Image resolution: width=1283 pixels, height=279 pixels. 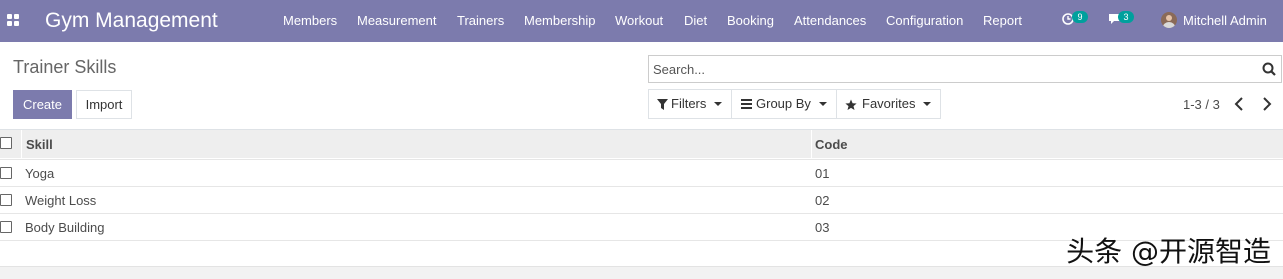 What do you see at coordinates (953, 69) in the screenshot?
I see `search-input` at bounding box center [953, 69].